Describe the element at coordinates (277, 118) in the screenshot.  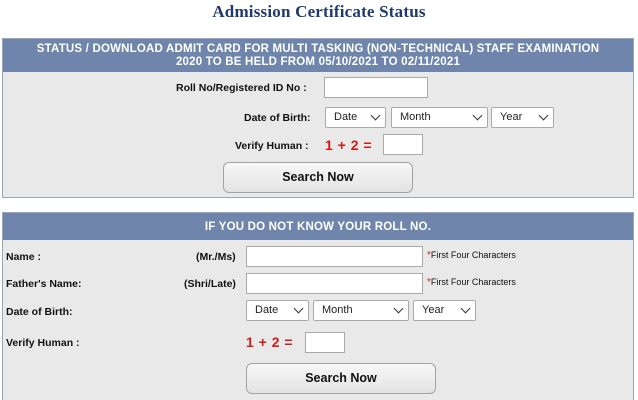
I see `dob-label: Date of Birth:` at that location.